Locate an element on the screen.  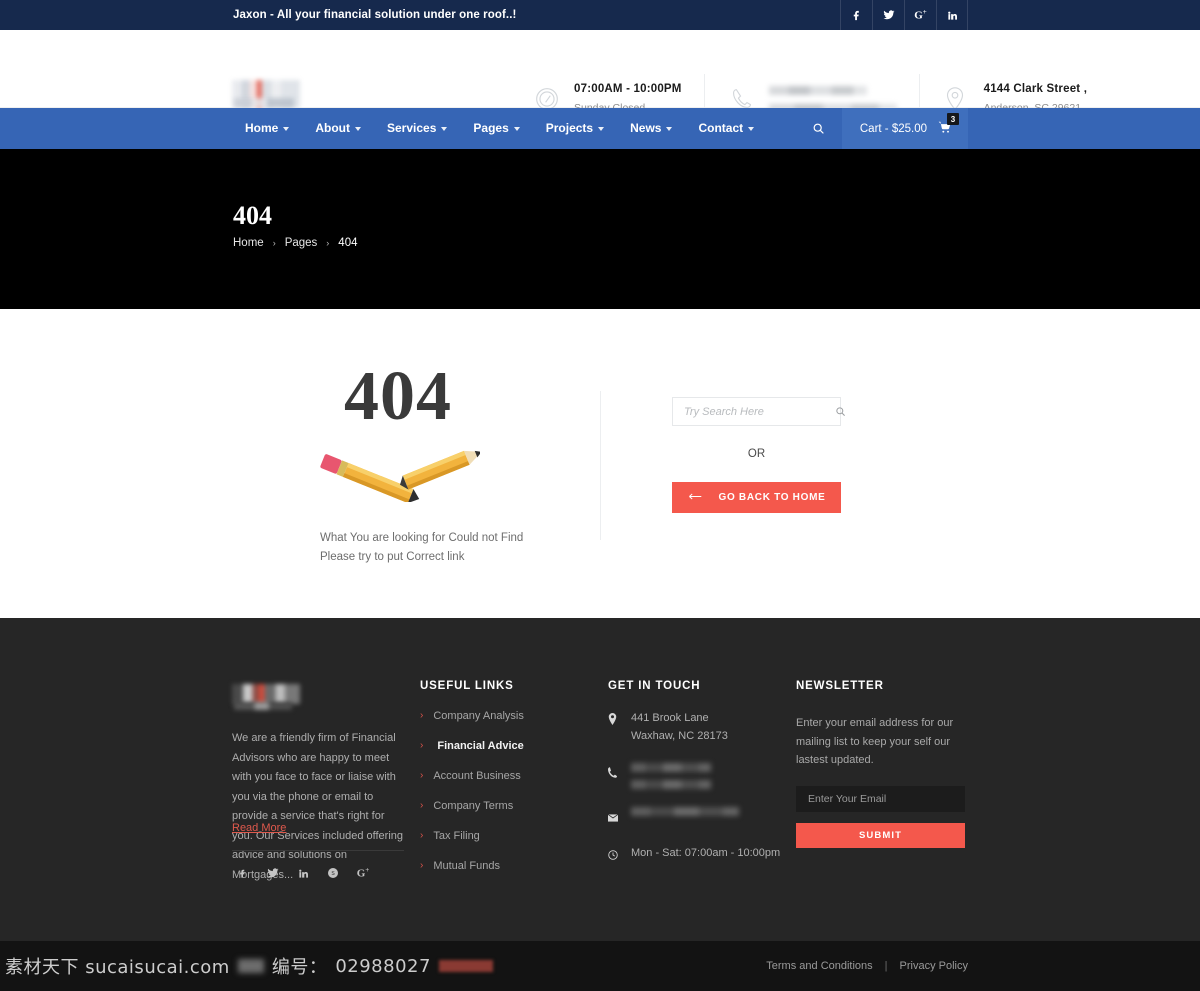
contact-phone is located at coordinates (703, 776).